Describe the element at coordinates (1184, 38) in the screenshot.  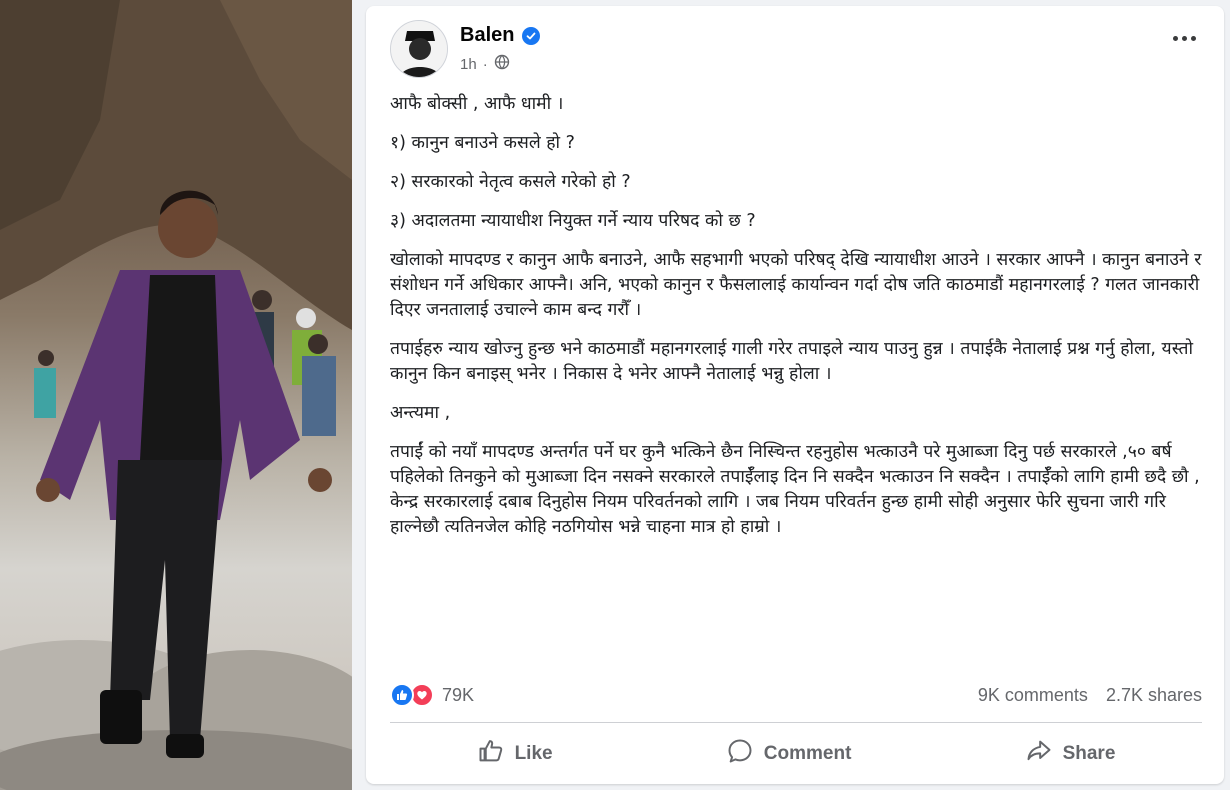
I see `more-options-icon` at that location.